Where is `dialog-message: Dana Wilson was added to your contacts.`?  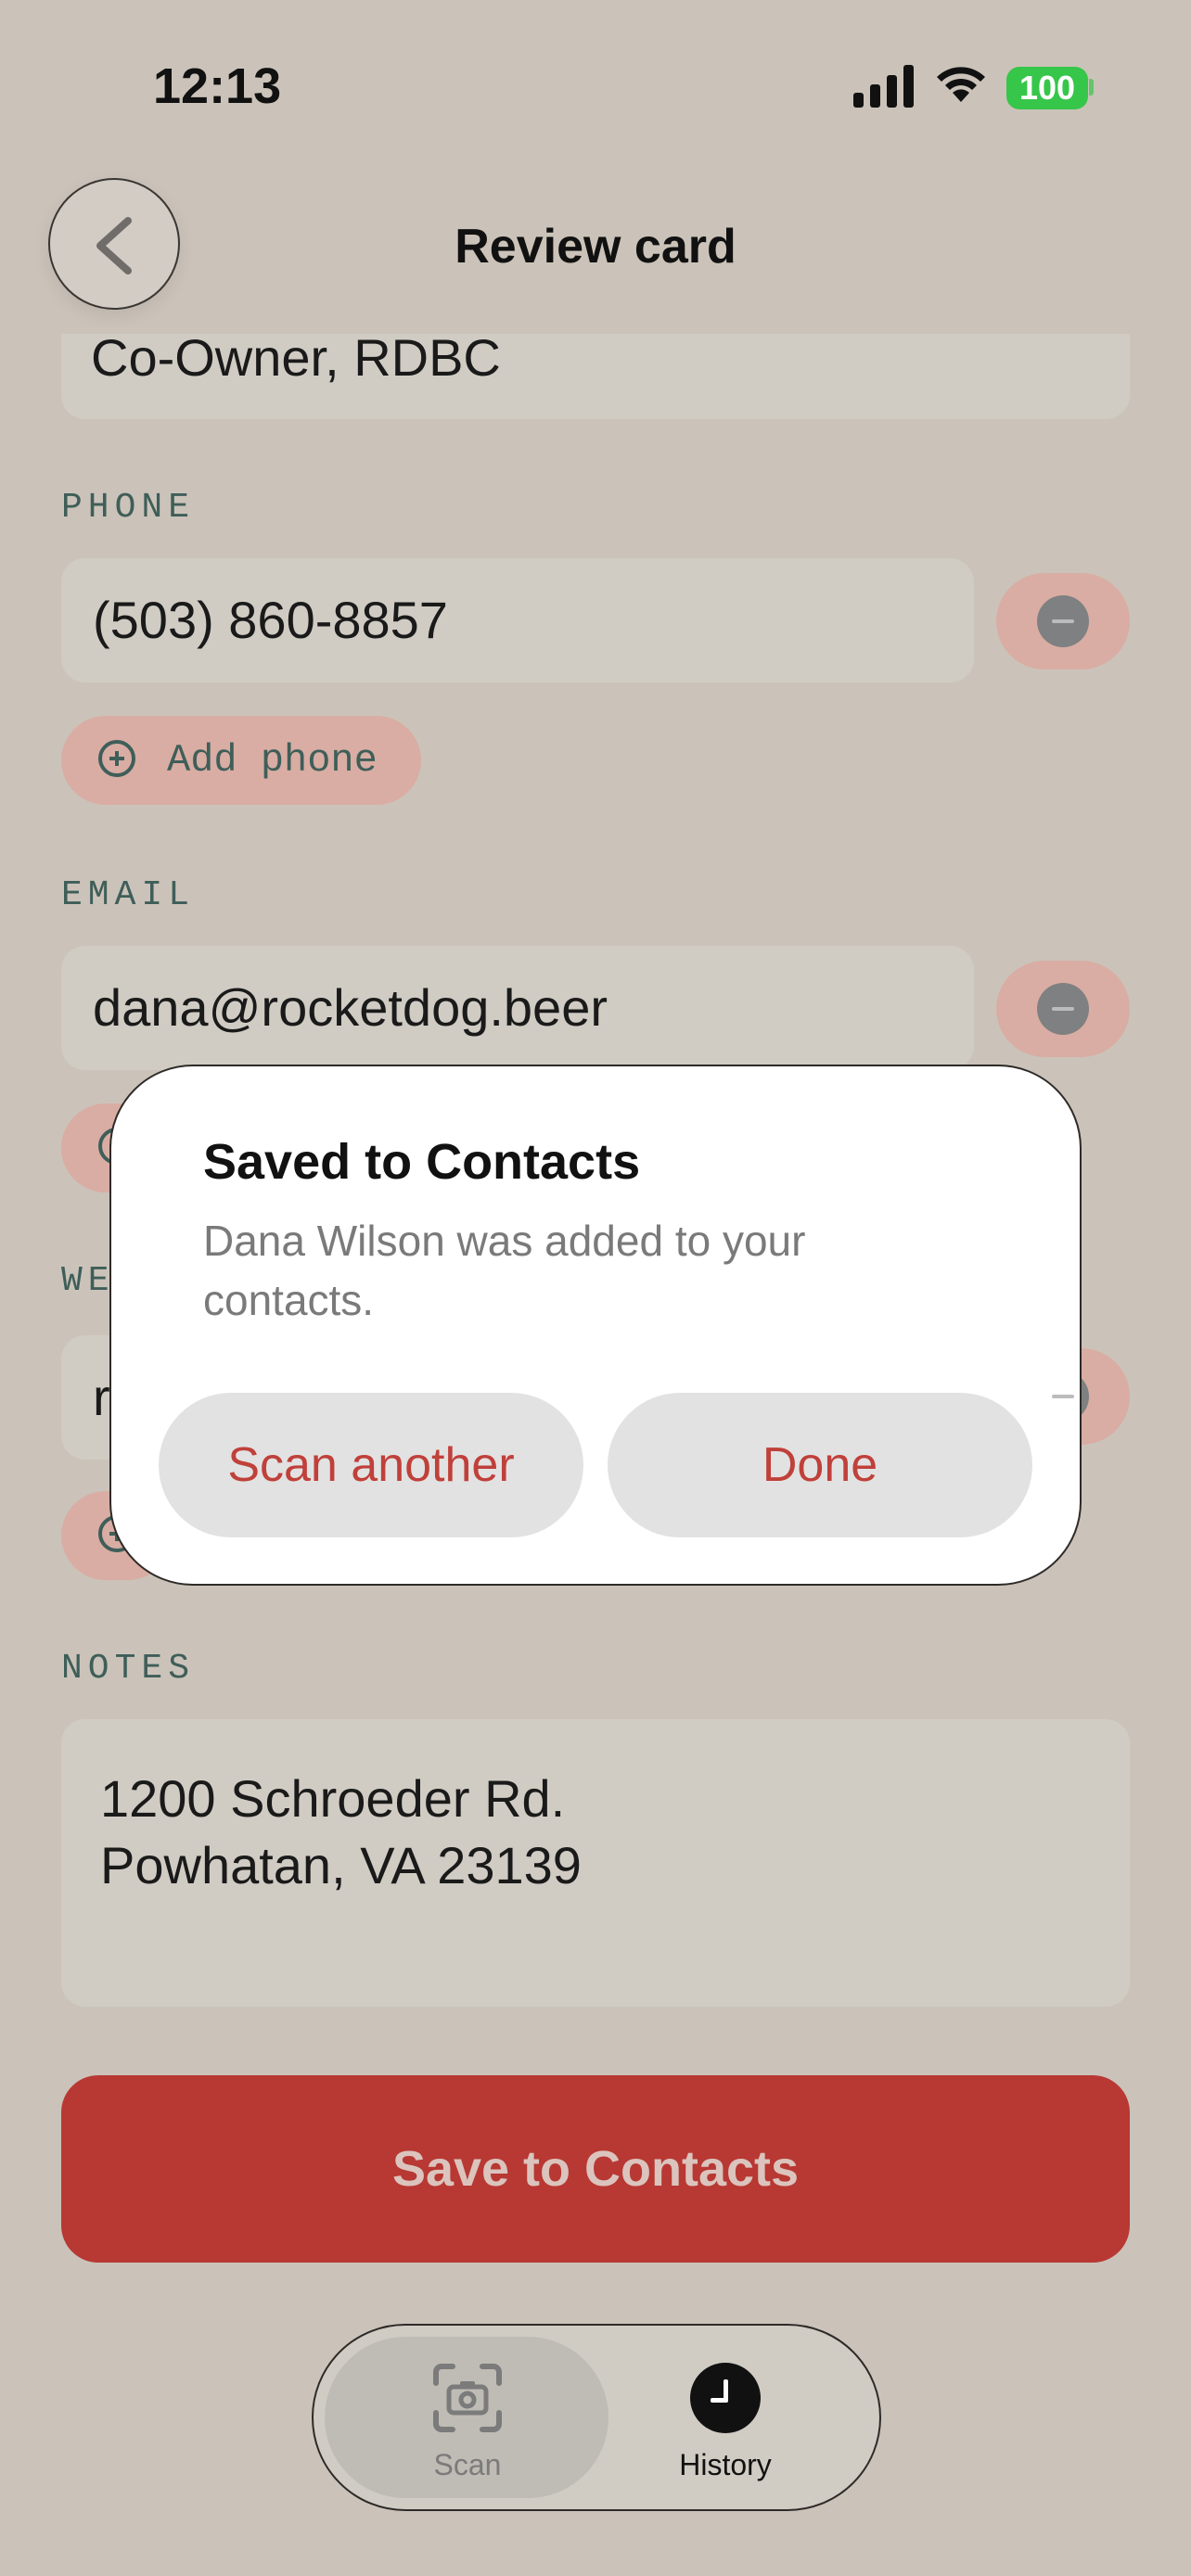
dialog-message: Dana Wilson was added to your contacts. is located at coordinates (504, 1270).